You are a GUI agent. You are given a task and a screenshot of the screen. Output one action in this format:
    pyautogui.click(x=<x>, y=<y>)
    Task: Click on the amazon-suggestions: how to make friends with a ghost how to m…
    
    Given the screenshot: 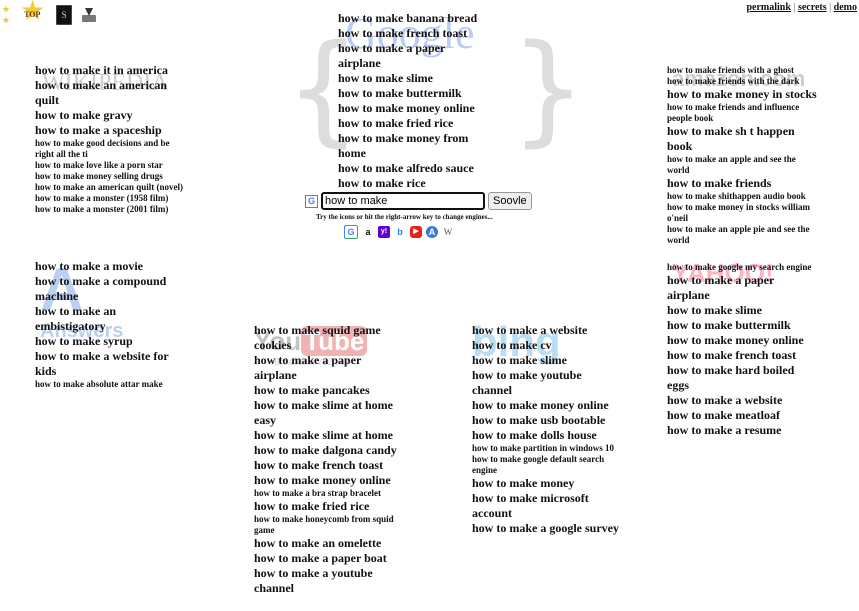 What is the action you would take?
    pyautogui.click(x=743, y=155)
    